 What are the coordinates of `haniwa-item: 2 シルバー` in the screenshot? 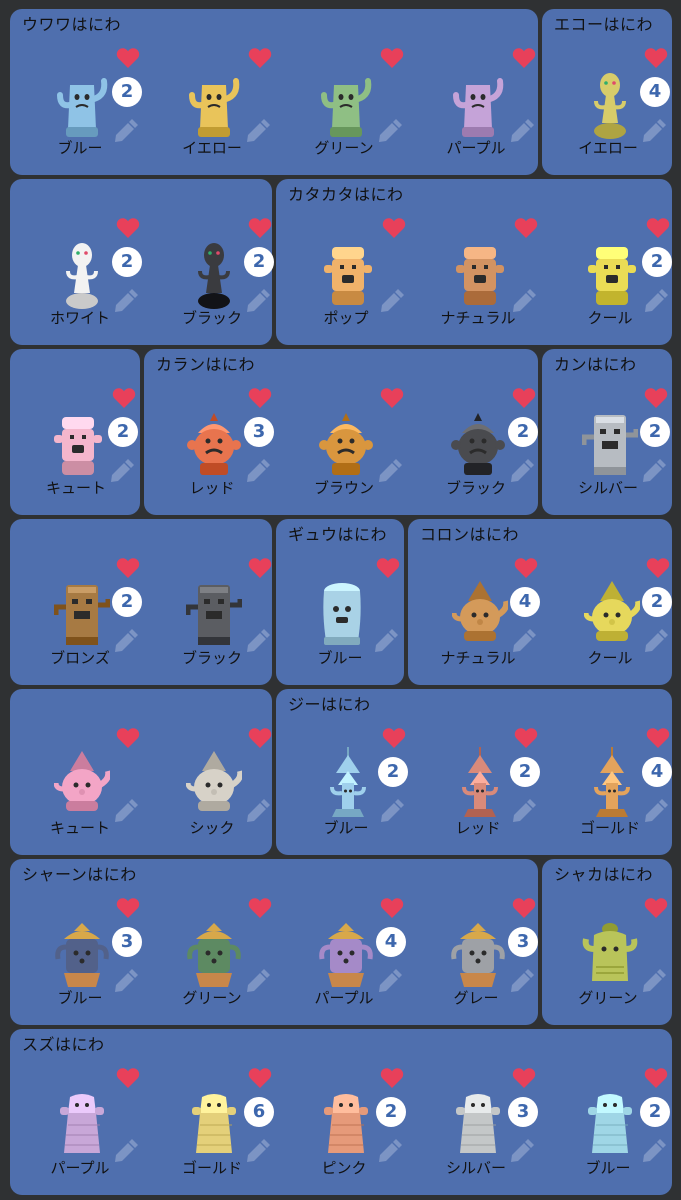 It's located at (609, 429).